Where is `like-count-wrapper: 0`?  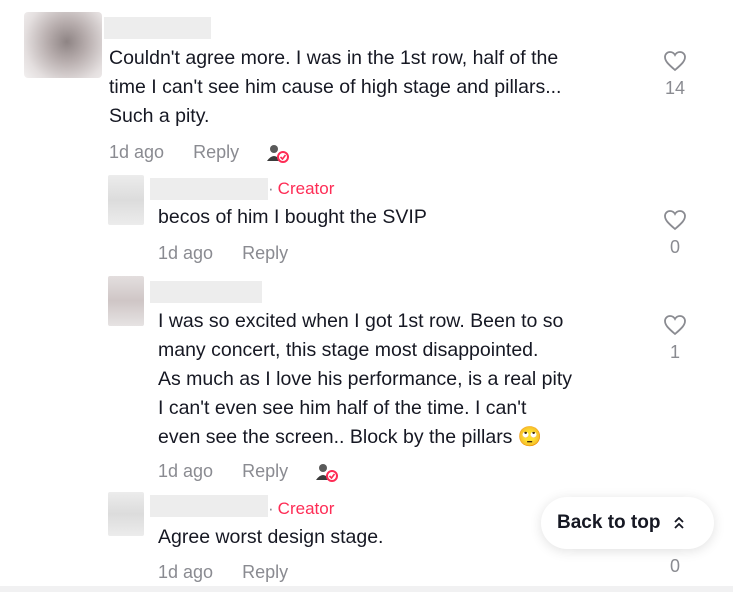
like-count-wrapper: 0 is located at coordinates (675, 566).